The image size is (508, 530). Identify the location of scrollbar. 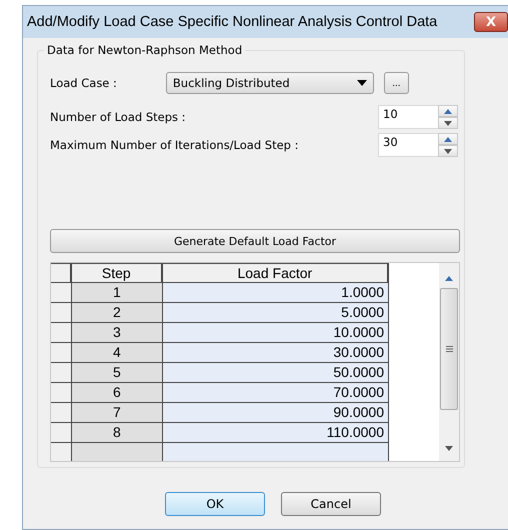
(449, 362).